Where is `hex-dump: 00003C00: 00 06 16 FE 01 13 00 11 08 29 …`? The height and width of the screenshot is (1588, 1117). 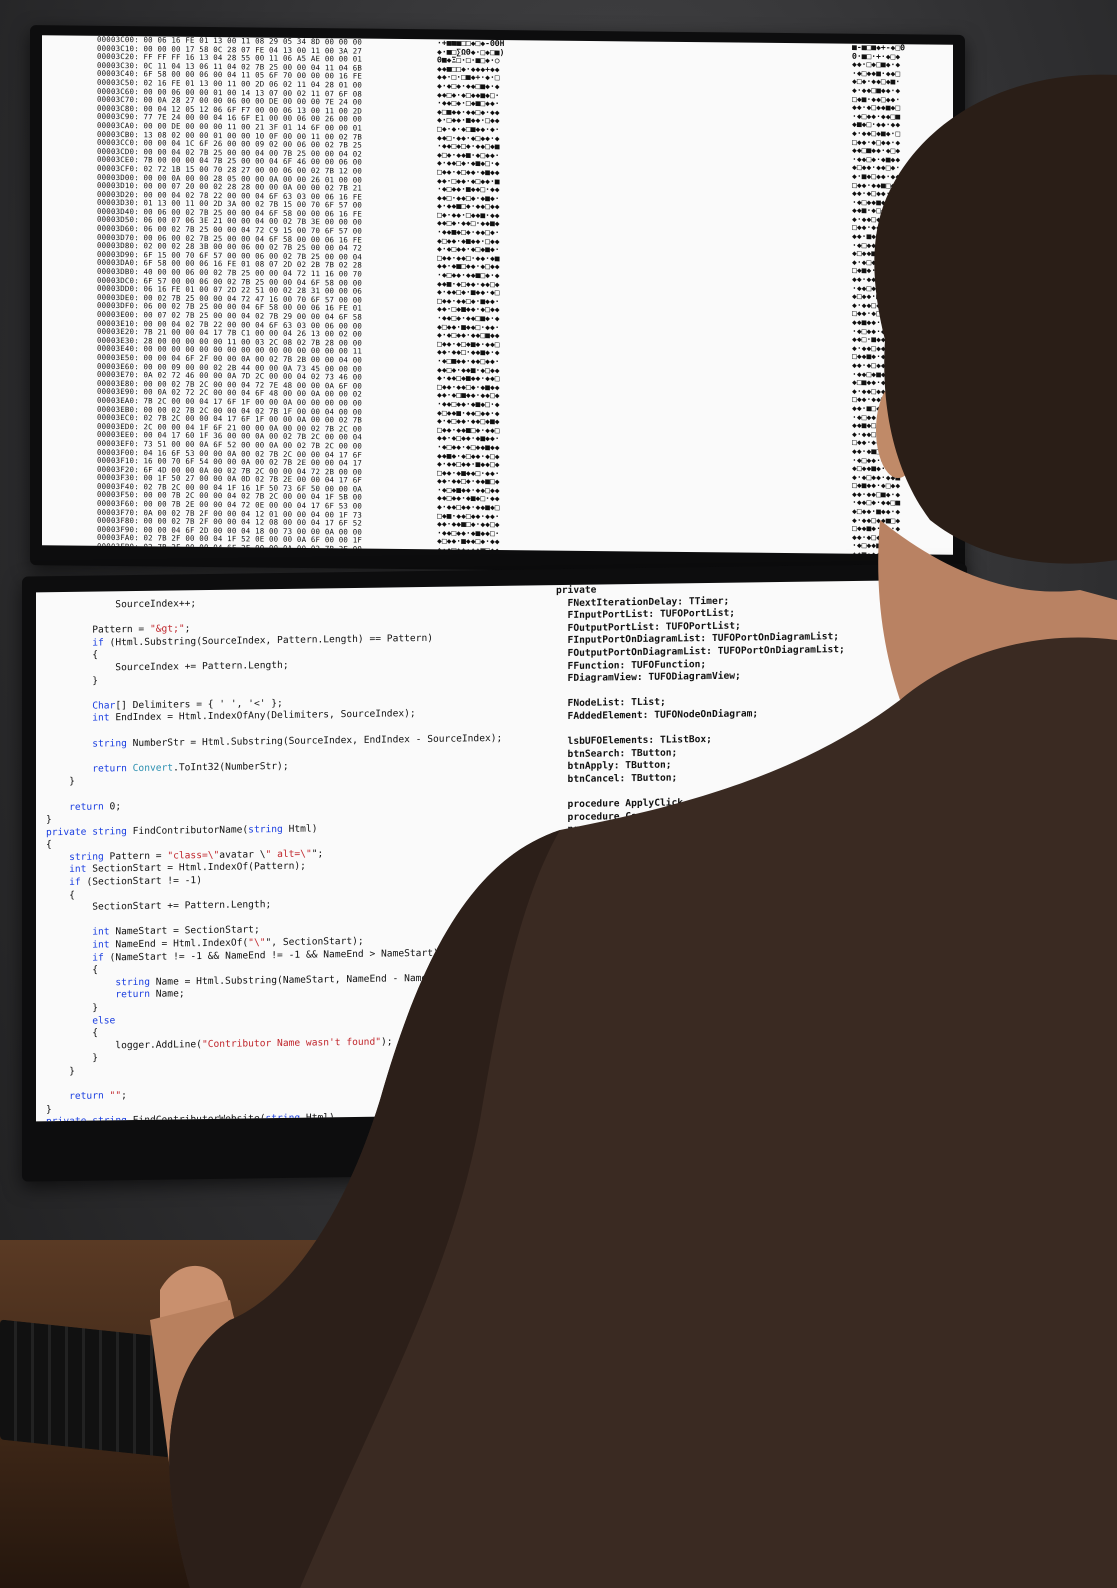
hex-dump: 00003C00: 00 06 16 FE 01 13 00 11 08 29 … is located at coordinates (287, 295).